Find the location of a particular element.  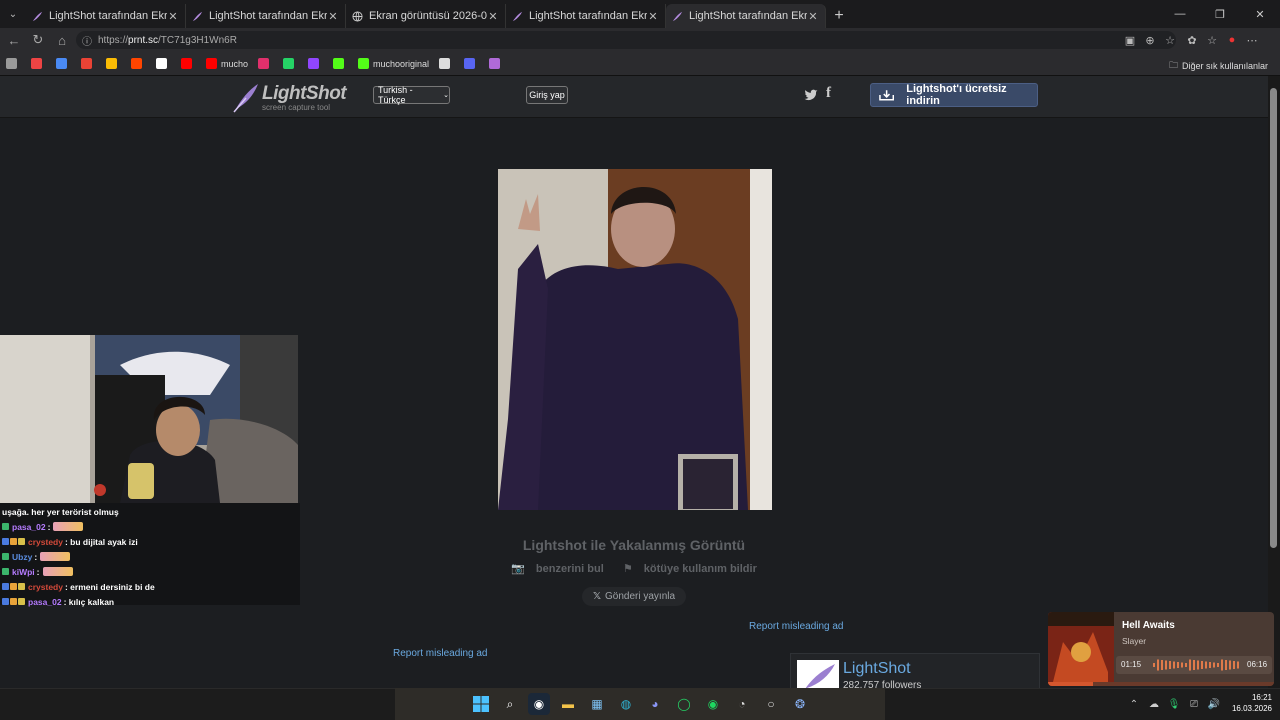

restore-icon: ❐ is located at coordinates (1220, 14).